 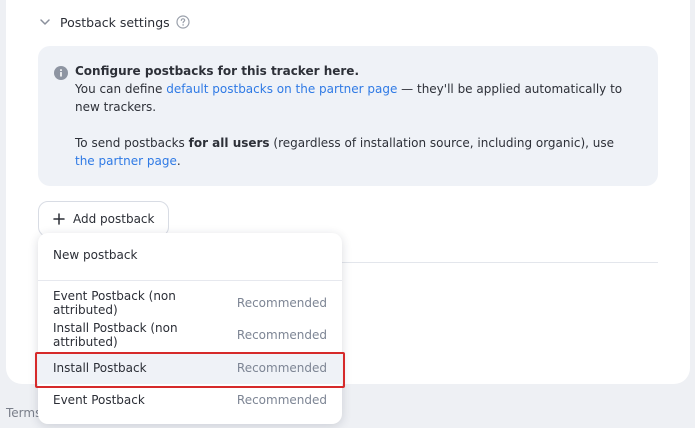 What do you see at coordinates (23, 413) in the screenshot?
I see `terms-link: Terms` at bounding box center [23, 413].